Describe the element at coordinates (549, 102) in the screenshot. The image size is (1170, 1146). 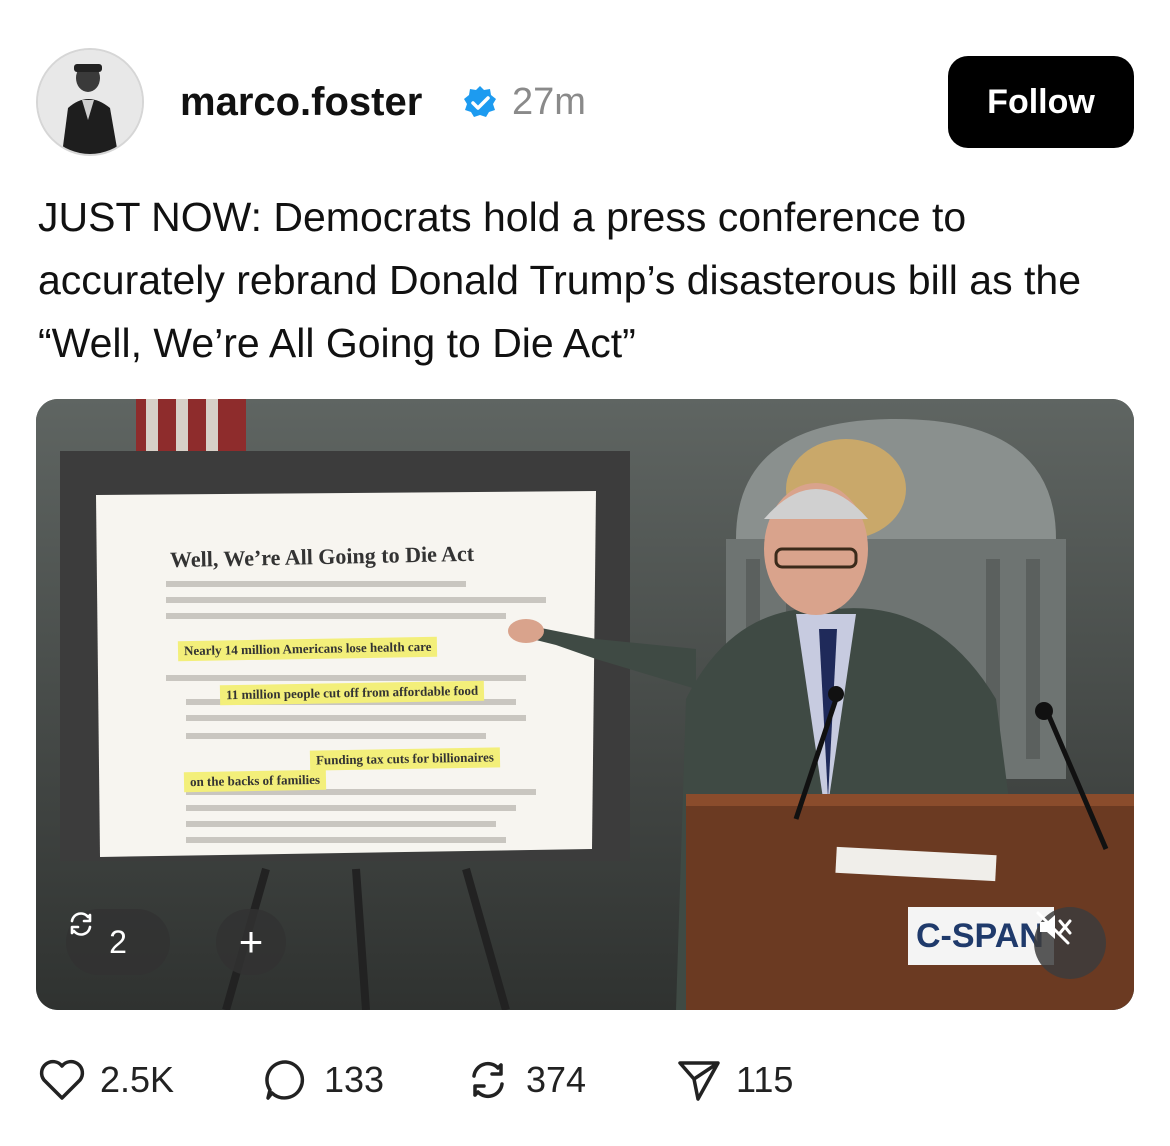
I see `post-time: 27m` at that location.